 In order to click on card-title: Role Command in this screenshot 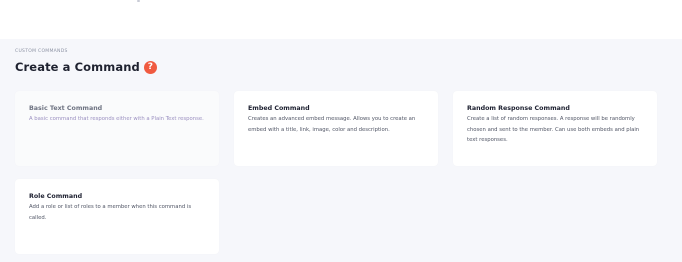, I will do `click(56, 196)`.